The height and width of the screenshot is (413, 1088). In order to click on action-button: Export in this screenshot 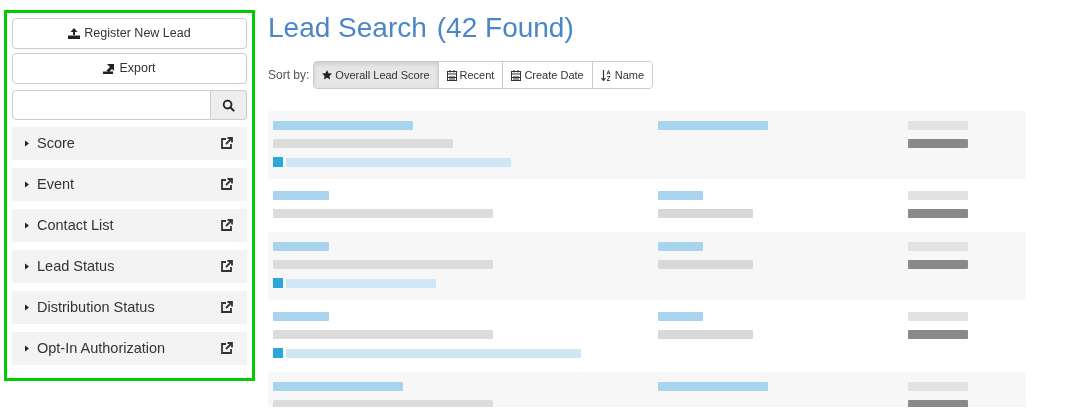, I will do `click(129, 68)`.